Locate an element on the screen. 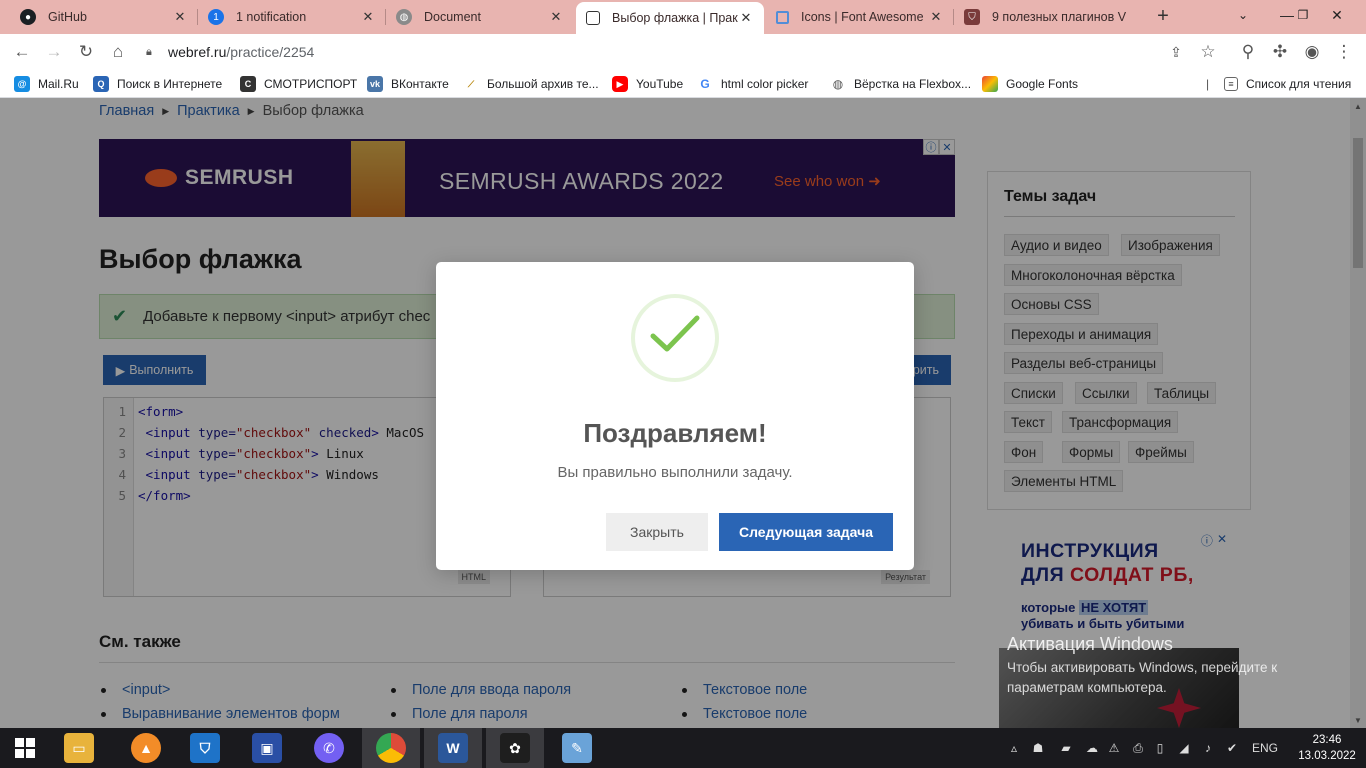  tab-notification: 1 1 notification ✕ is located at coordinates (292, 17).